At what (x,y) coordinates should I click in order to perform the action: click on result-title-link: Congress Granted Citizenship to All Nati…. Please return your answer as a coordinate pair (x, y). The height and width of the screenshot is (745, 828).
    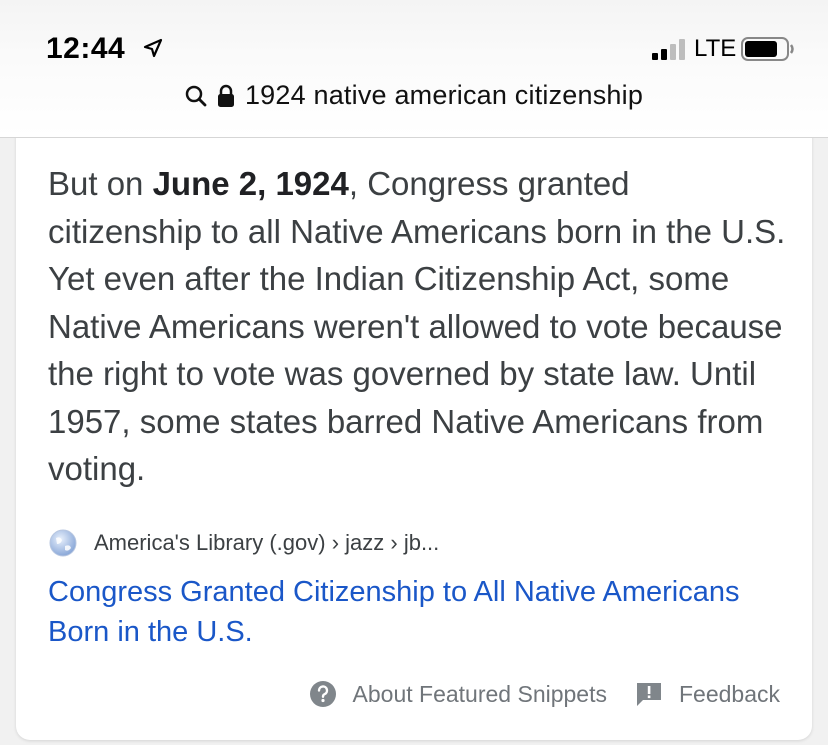
    Looking at the image, I should click on (398, 612).